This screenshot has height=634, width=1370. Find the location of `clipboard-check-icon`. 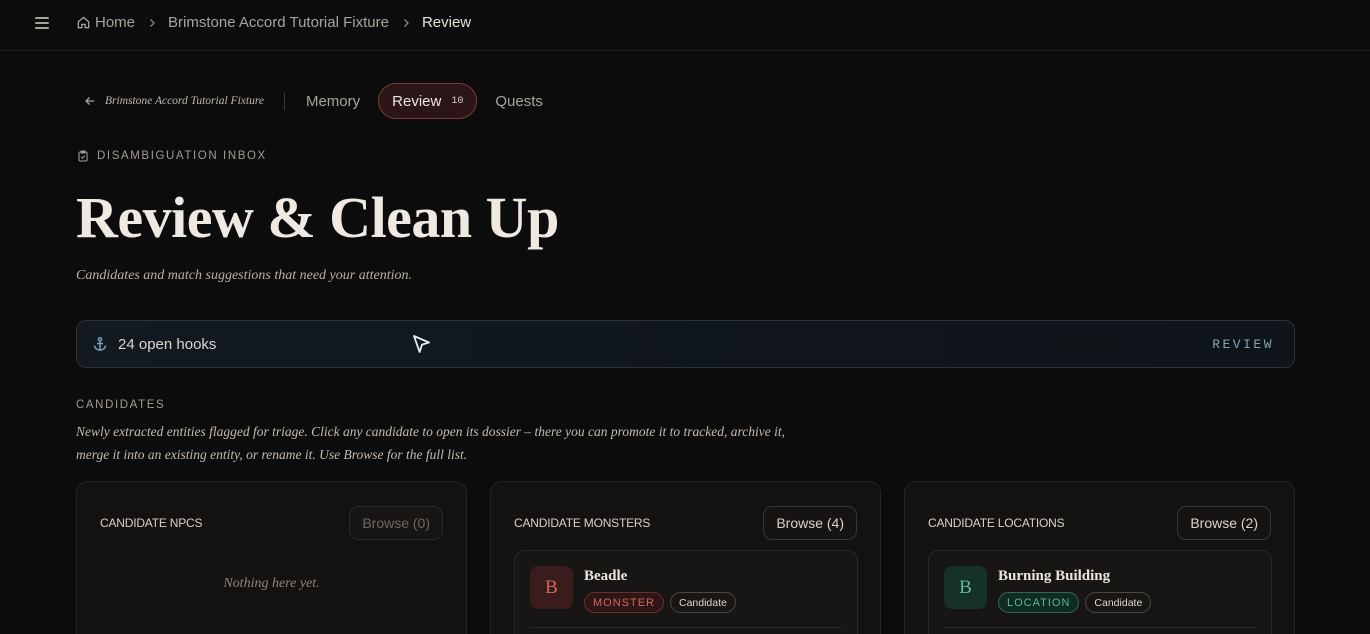

clipboard-check-icon is located at coordinates (83, 156).